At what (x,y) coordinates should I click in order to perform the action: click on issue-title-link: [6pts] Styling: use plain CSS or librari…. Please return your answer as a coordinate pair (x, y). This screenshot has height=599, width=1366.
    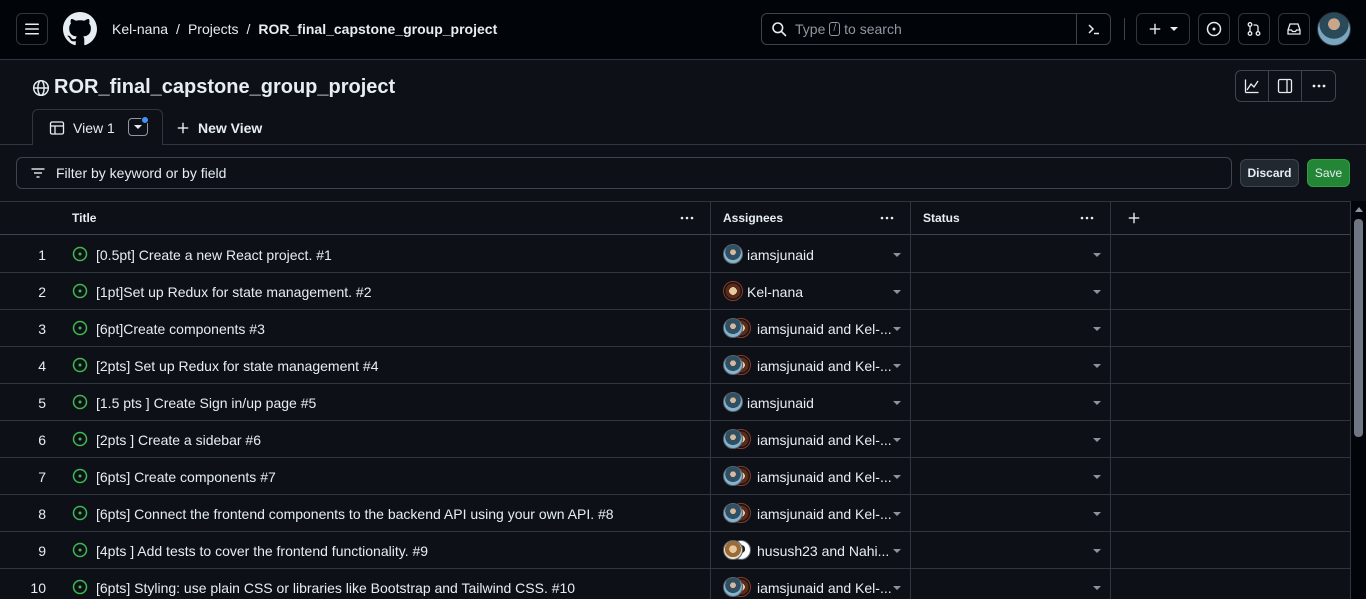
    Looking at the image, I should click on (335, 588).